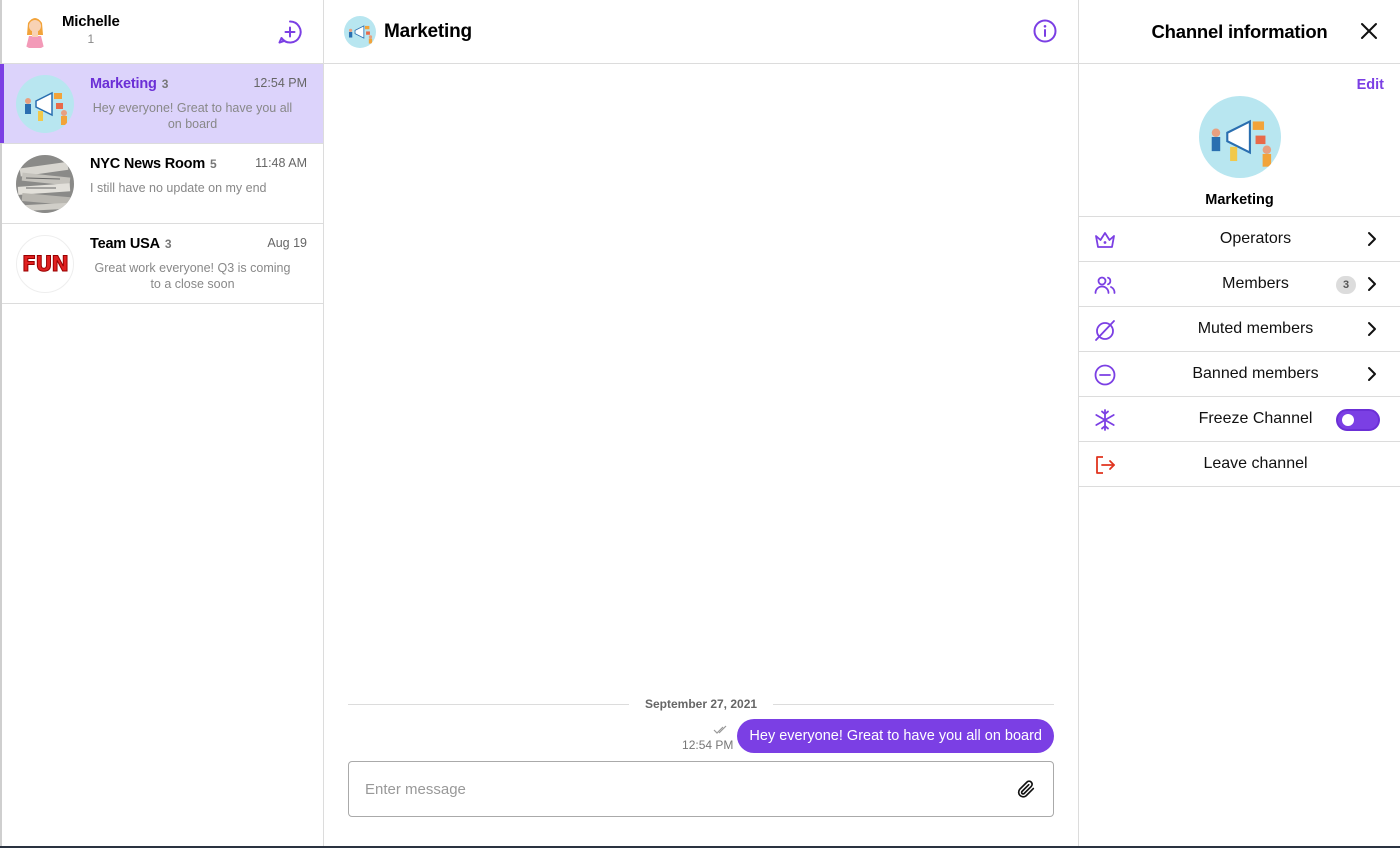  I want to click on menu-item-leave-channel: Leave channel, so click(1239, 464).